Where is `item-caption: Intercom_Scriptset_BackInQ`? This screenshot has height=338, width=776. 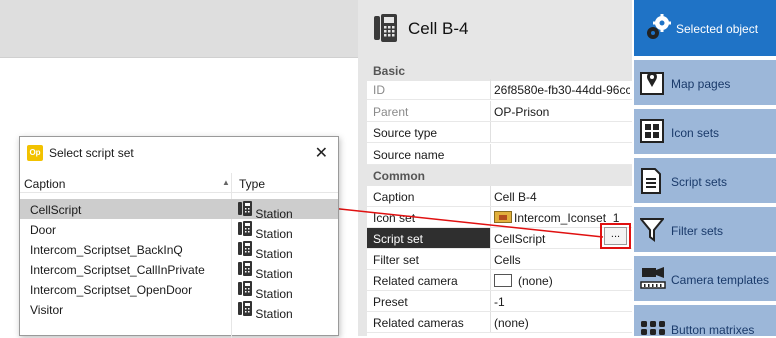
item-caption: Intercom_Scriptset_BackInQ is located at coordinates (106, 250).